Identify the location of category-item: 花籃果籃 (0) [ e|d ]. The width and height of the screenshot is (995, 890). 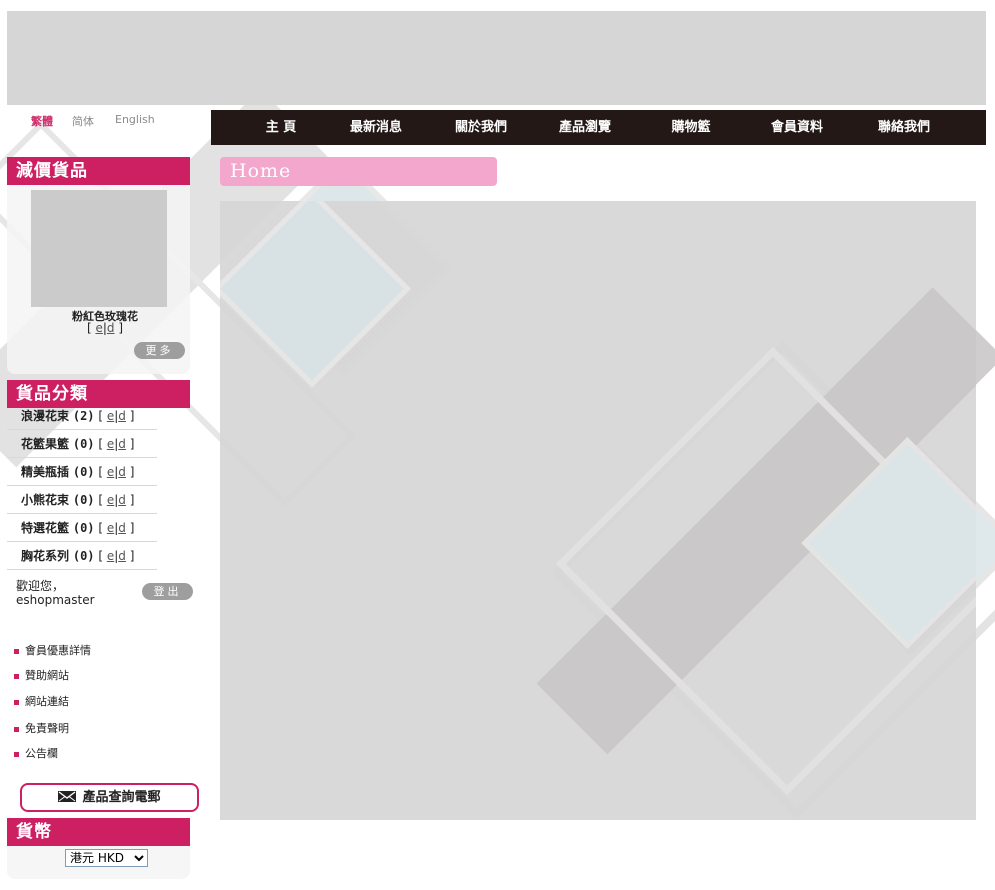
(82, 444).